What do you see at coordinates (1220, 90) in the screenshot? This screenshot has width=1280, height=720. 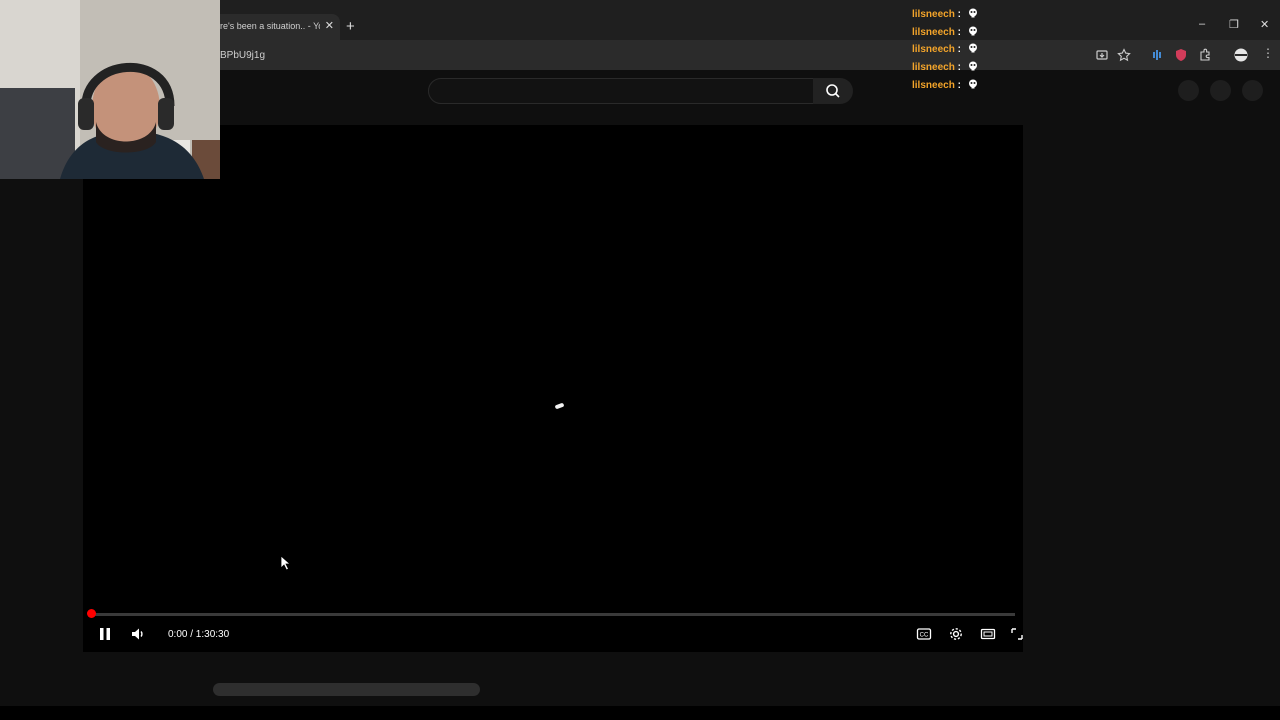 I see `notifications-button-placeholder` at bounding box center [1220, 90].